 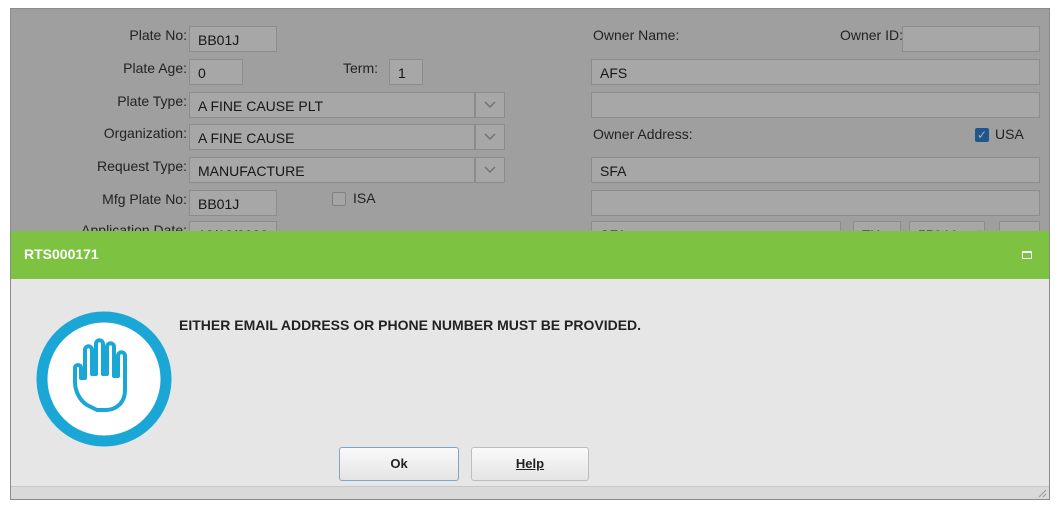 I want to click on maximize-icon, so click(x=1027, y=255).